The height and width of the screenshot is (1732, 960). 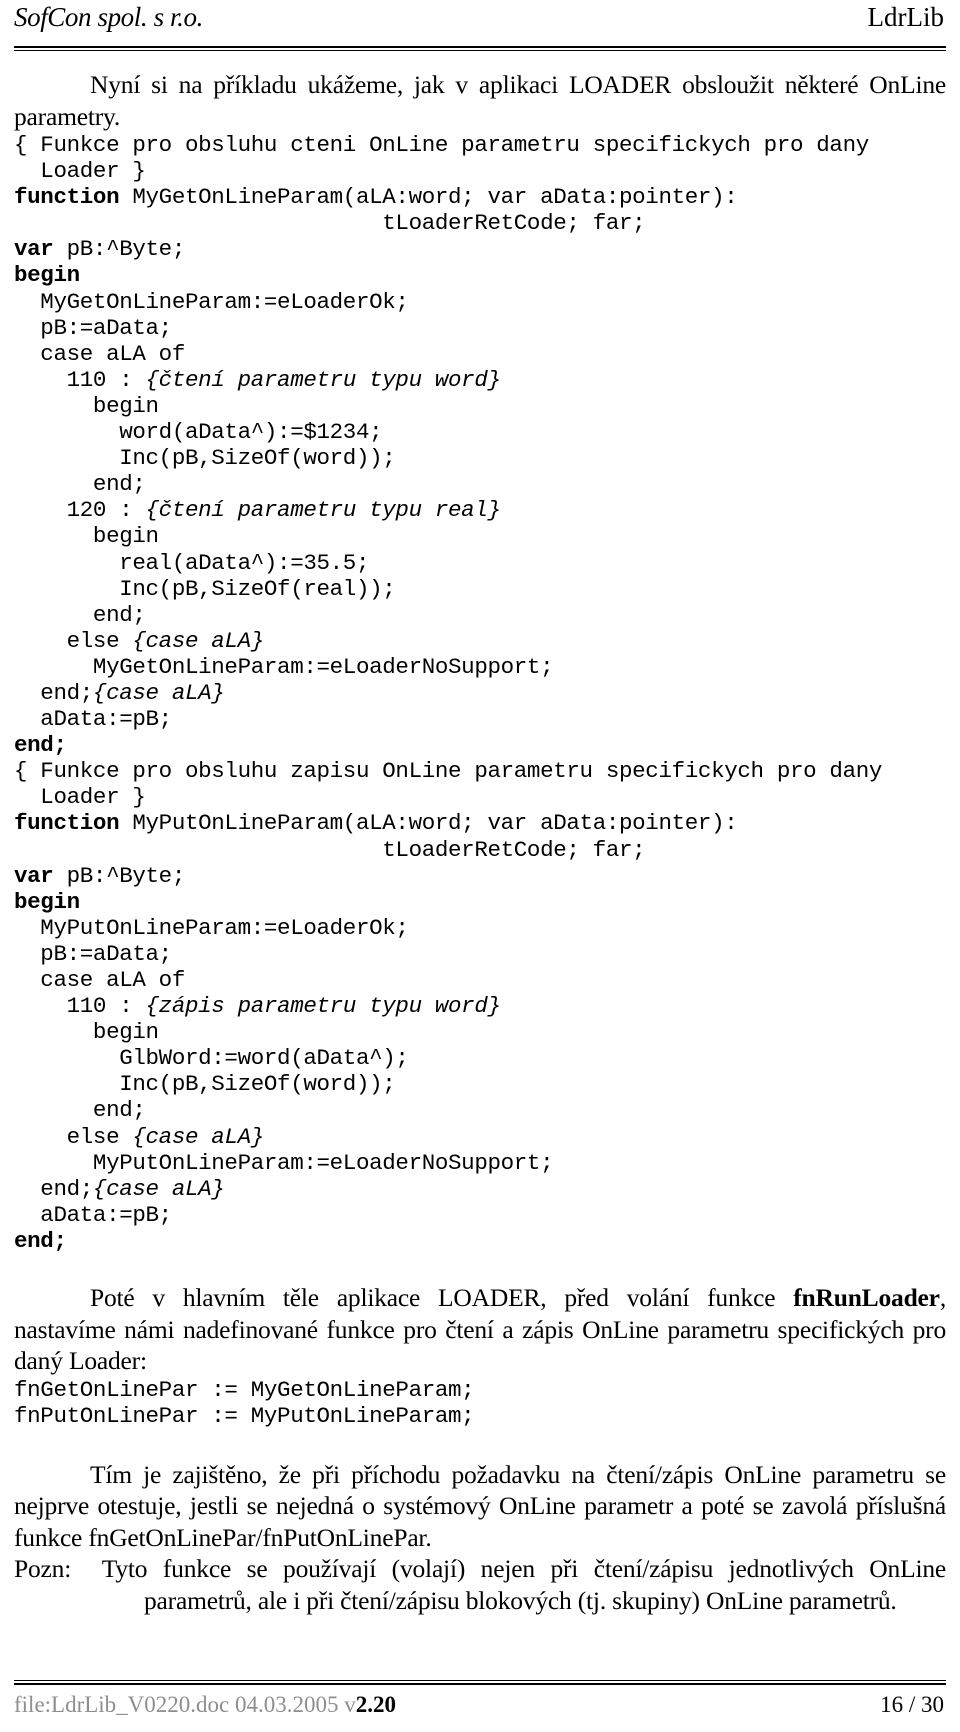 I want to click on footer-version: 2.20, so click(x=376, y=1704).